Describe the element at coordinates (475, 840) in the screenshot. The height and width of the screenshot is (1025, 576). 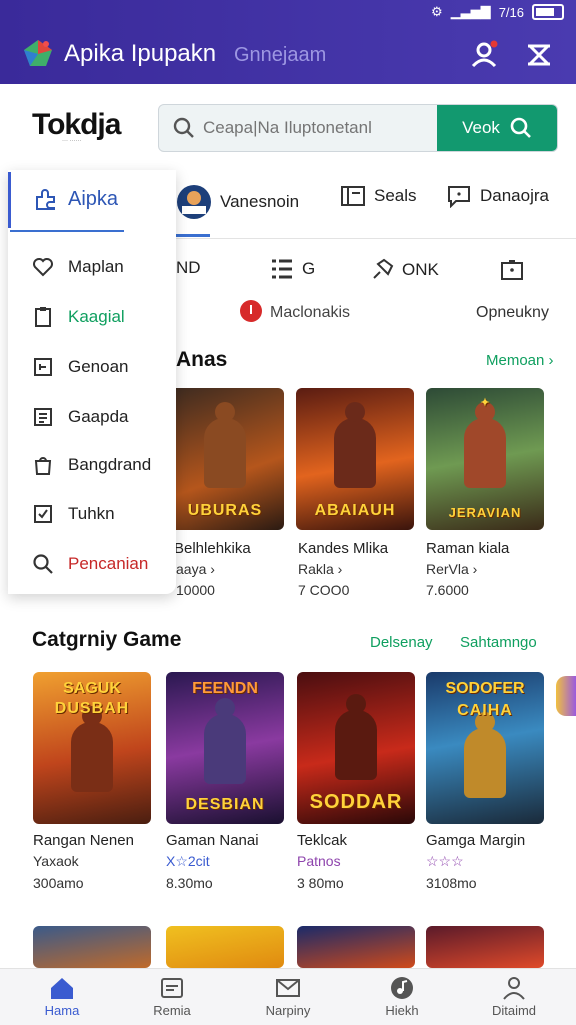
I see `card-title: Gamga Margin` at that location.